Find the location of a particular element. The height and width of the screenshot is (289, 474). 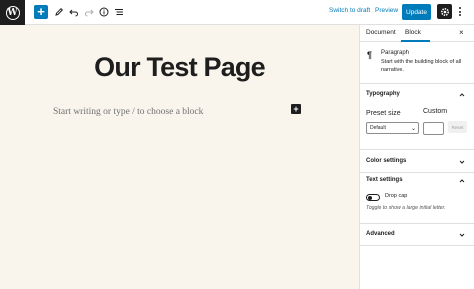

inline-add-block-button: + is located at coordinates (296, 109).